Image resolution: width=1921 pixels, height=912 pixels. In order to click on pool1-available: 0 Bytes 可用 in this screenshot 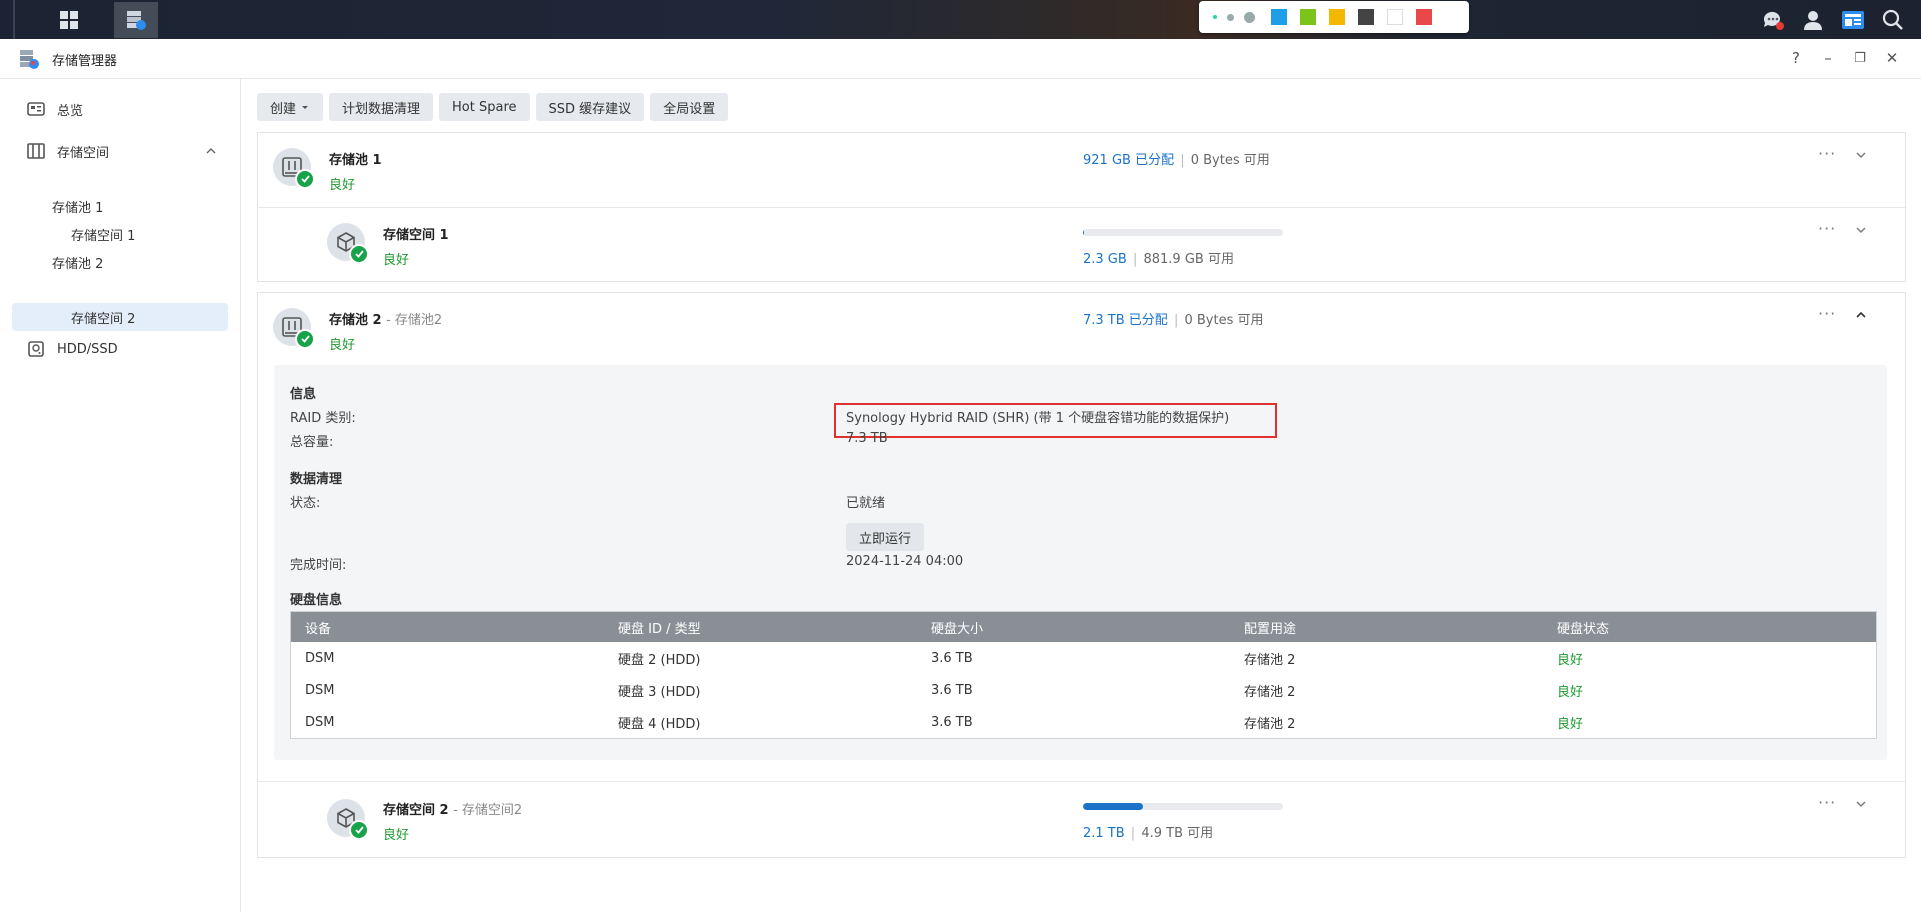, I will do `click(1230, 160)`.